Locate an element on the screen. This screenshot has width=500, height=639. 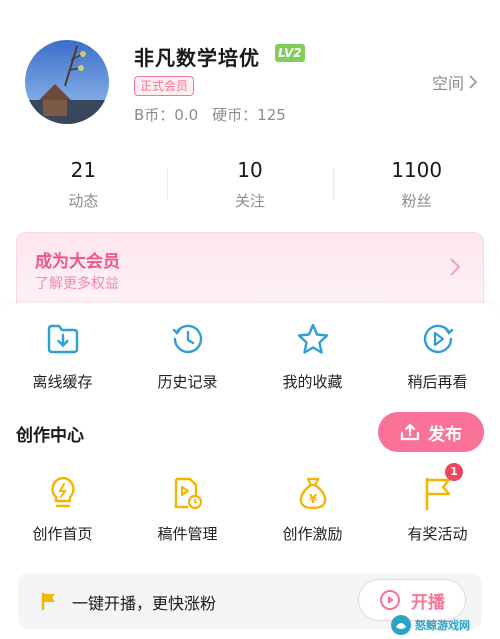
creator-home-button: 创作首页 is located at coordinates (62, 509).